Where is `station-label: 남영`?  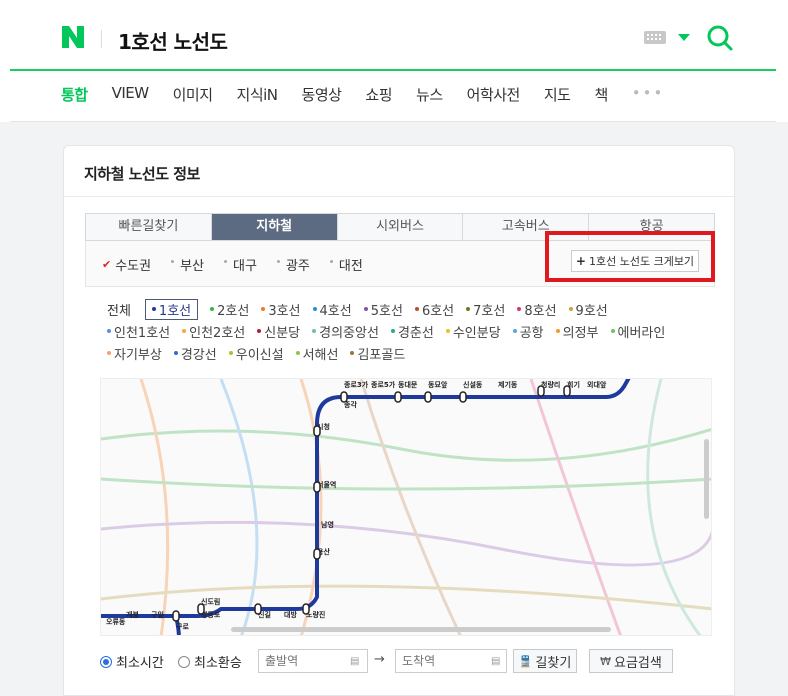 station-label: 남영 is located at coordinates (327, 524).